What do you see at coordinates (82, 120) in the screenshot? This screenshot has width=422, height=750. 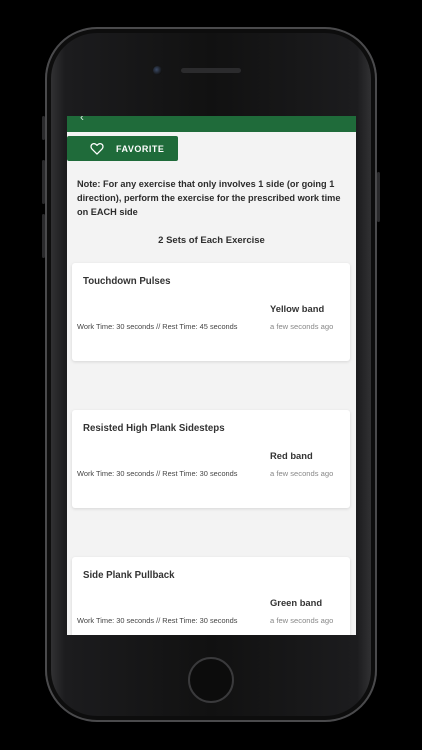 I see `back-icon: ‹` at bounding box center [82, 120].